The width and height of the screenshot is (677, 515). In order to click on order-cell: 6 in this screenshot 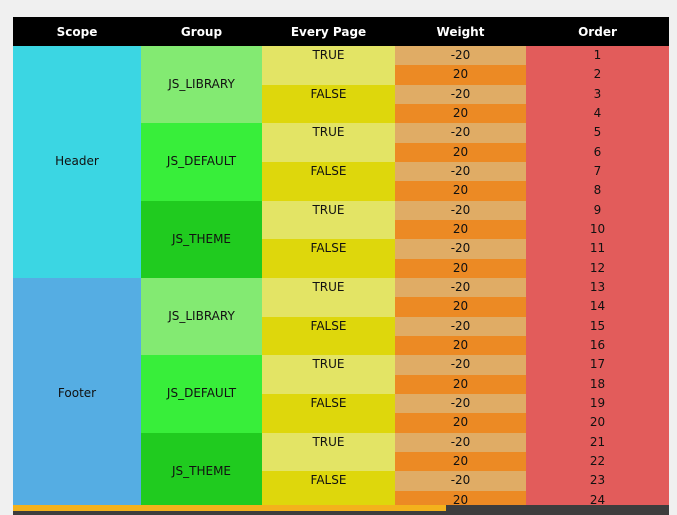, I will do `click(597, 152)`.